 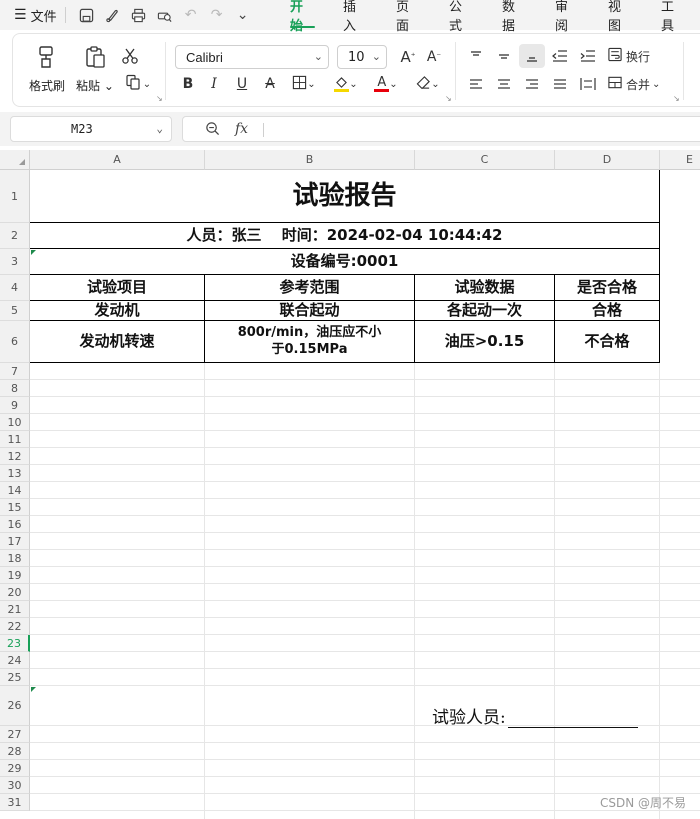 What do you see at coordinates (302, 17) in the screenshot?
I see `tab-home: 开始` at bounding box center [302, 17].